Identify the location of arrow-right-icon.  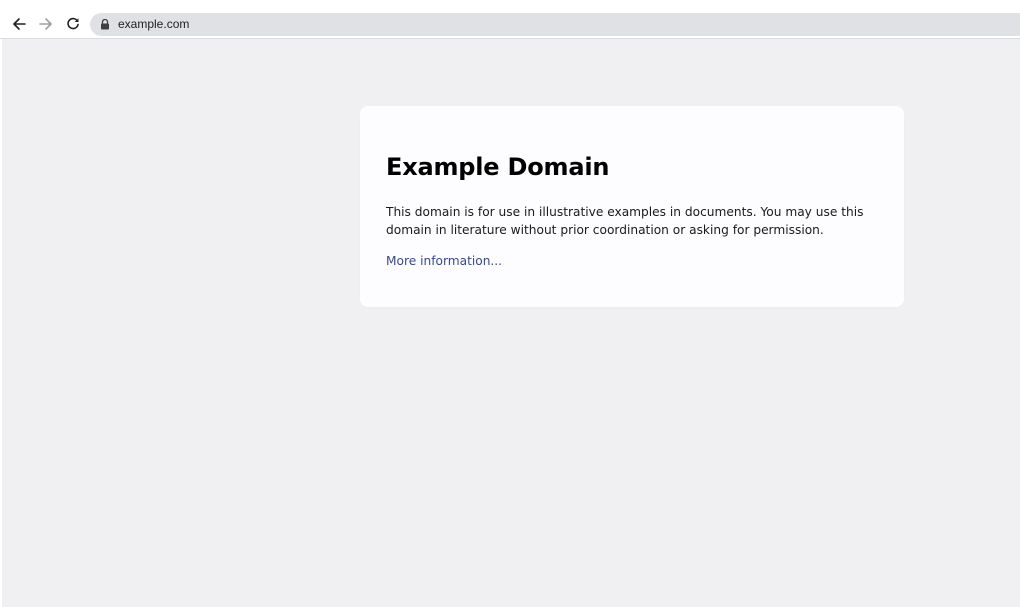
(45, 24).